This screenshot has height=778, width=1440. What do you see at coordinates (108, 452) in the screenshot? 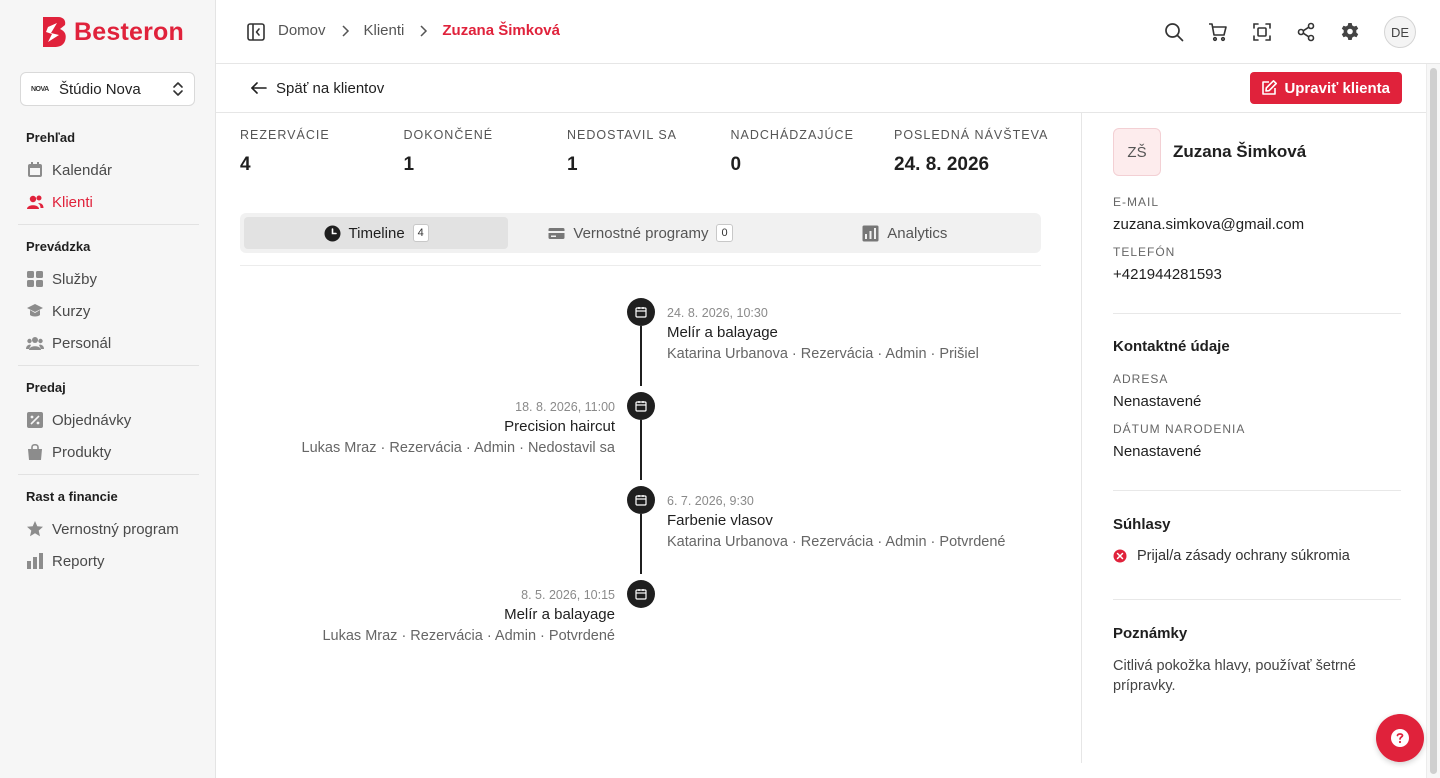
I see `sidebar-item-produkty: Produkty` at bounding box center [108, 452].